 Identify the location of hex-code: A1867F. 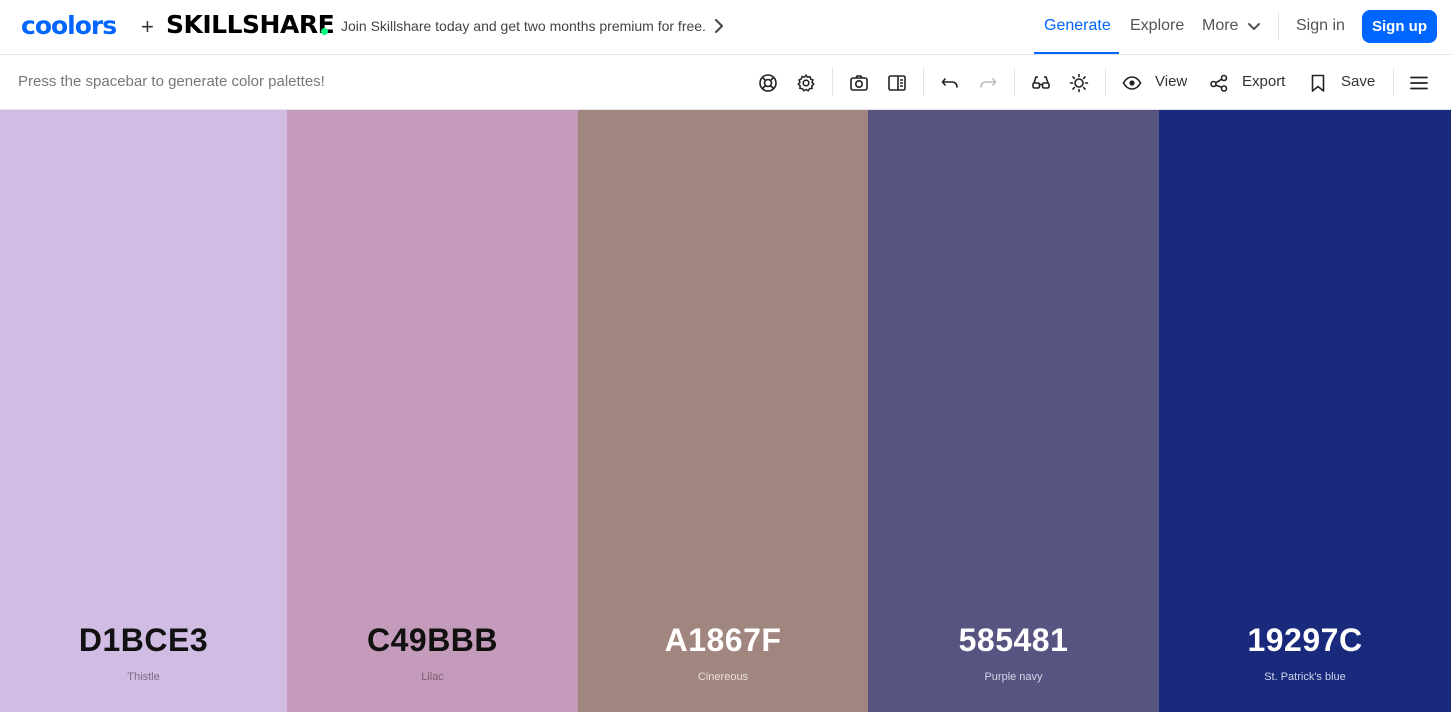
(723, 640).